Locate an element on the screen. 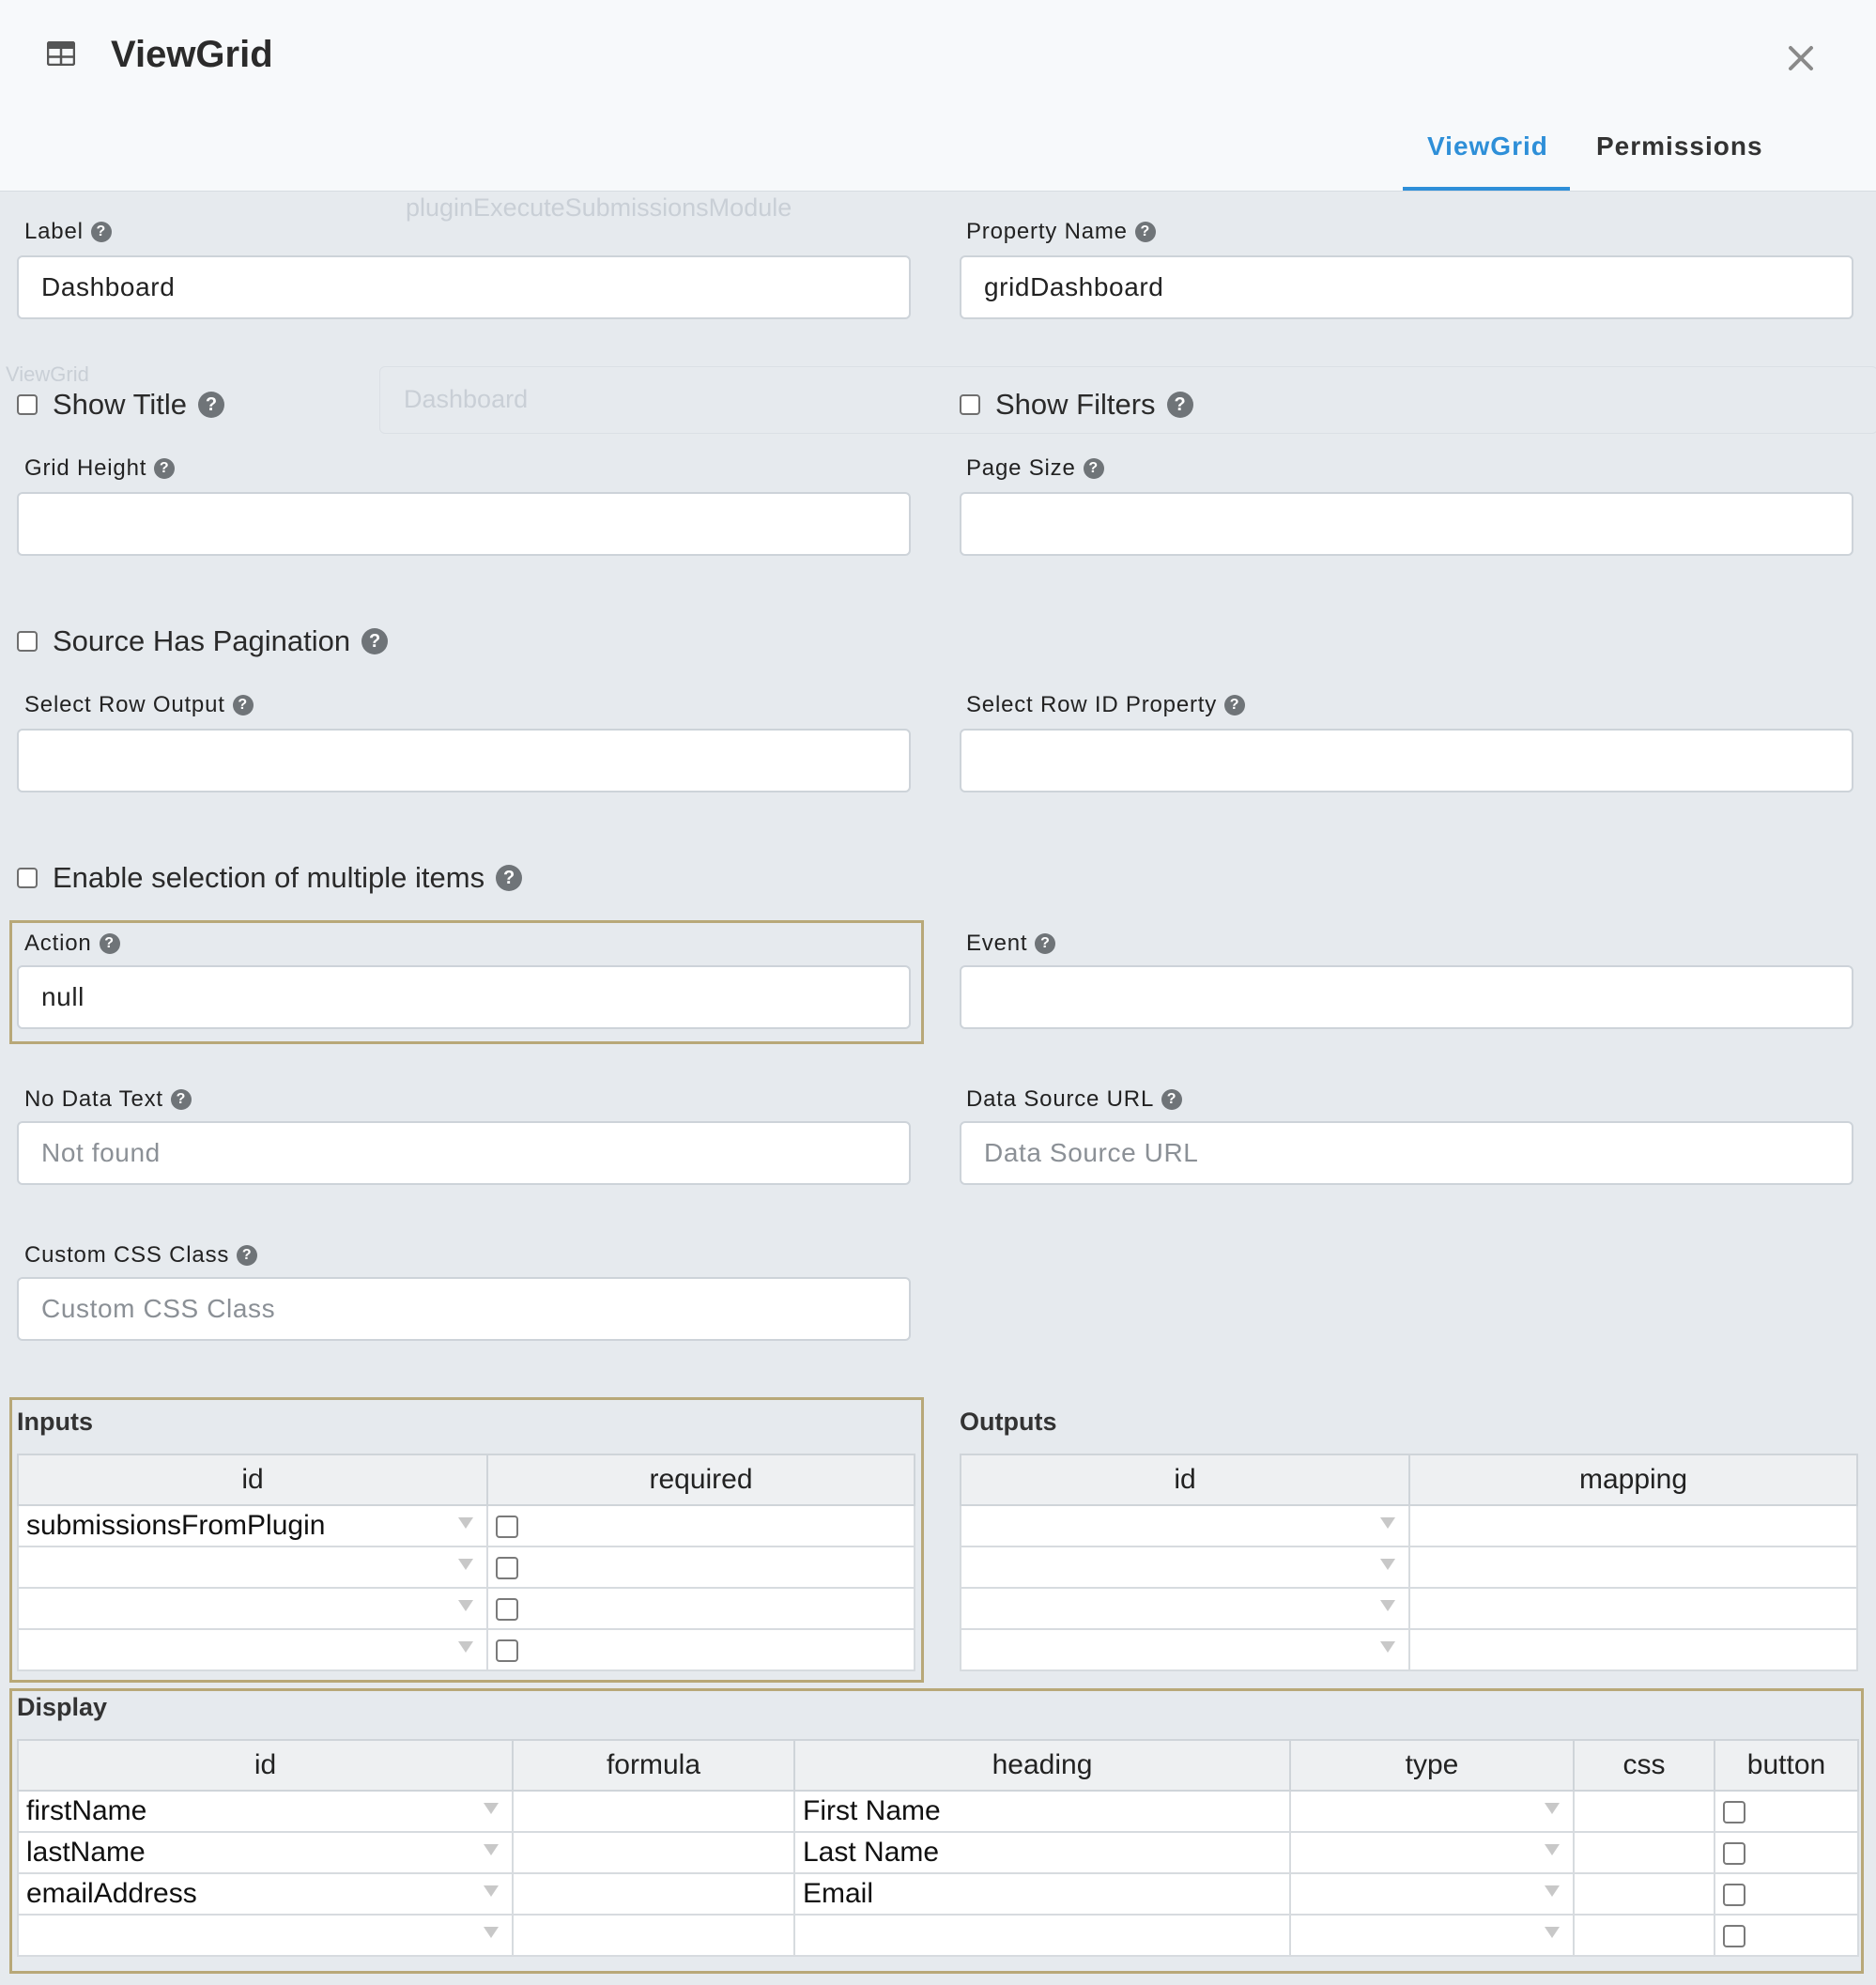  id-cell: submissionsFromPlugin is located at coordinates (252, 1525).